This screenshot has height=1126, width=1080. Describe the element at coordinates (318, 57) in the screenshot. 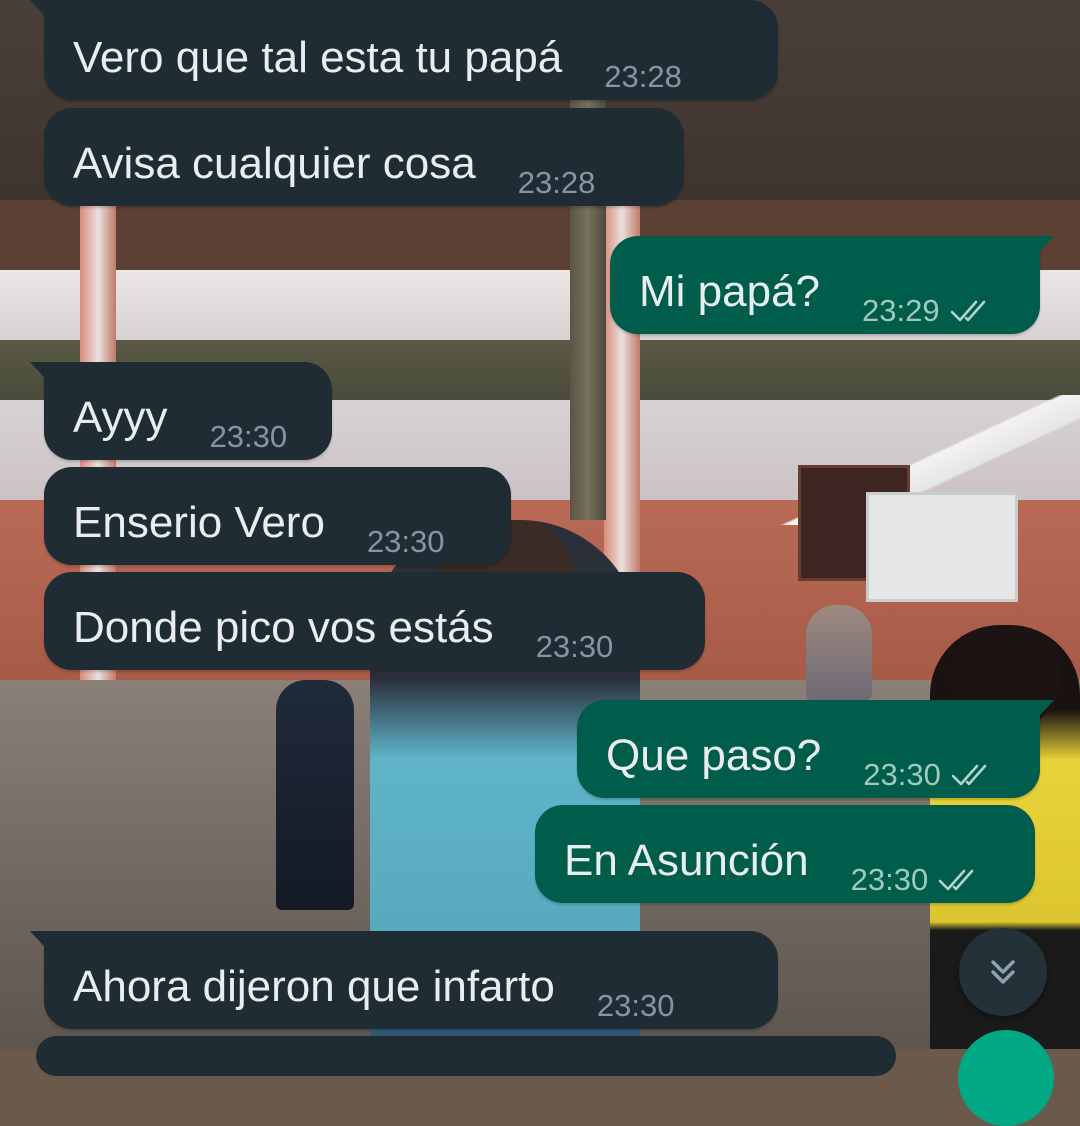

I see `message-text: Vero que tal esta tu papá` at that location.